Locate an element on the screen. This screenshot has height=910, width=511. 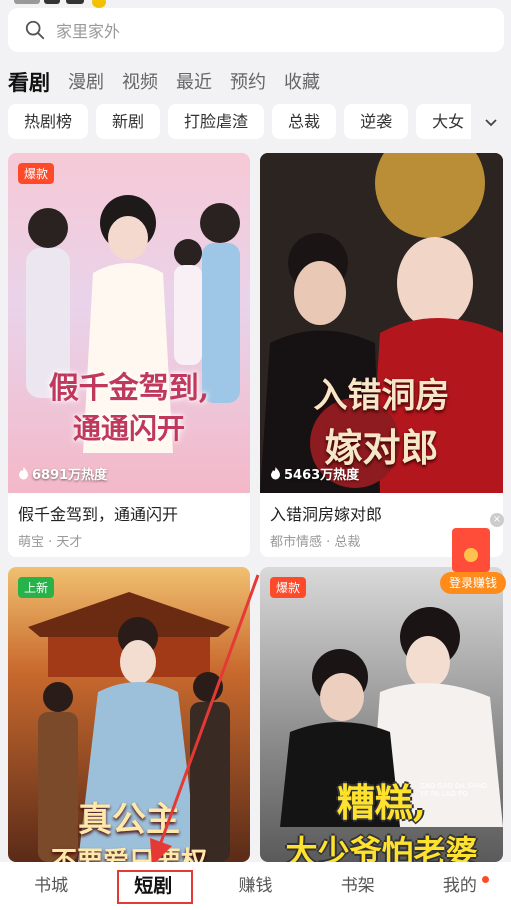
tab-reserve: 预约 is located at coordinates (248, 83).